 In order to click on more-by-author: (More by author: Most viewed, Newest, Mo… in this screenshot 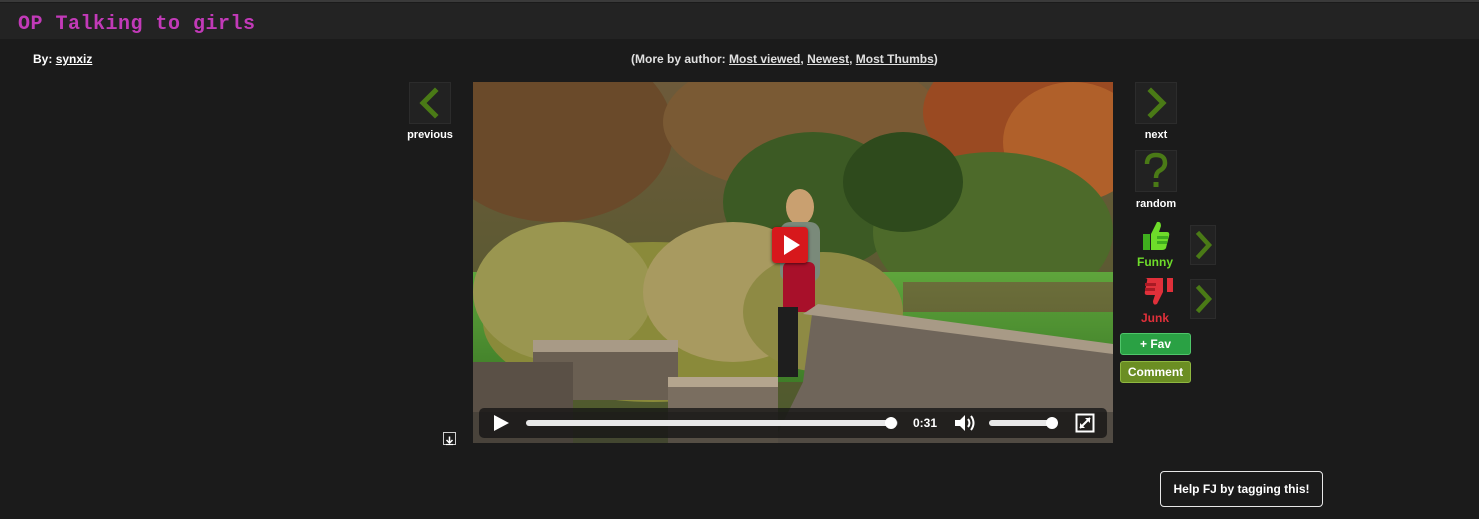, I will do `click(784, 59)`.